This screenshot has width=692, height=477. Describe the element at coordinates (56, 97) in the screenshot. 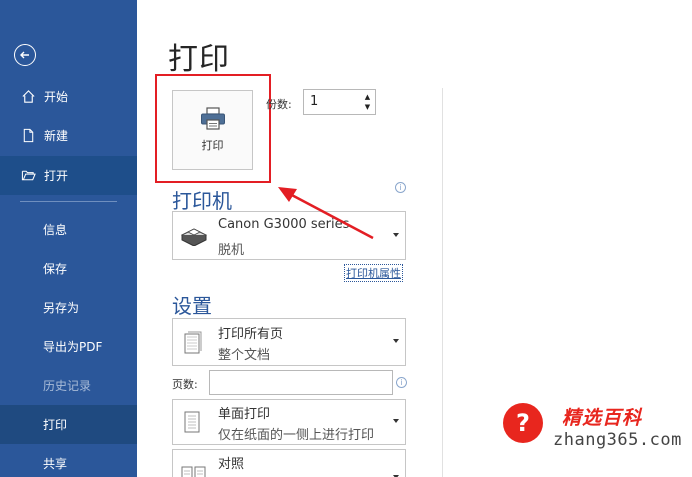

I see `sidebar-item-label: 开始` at that location.